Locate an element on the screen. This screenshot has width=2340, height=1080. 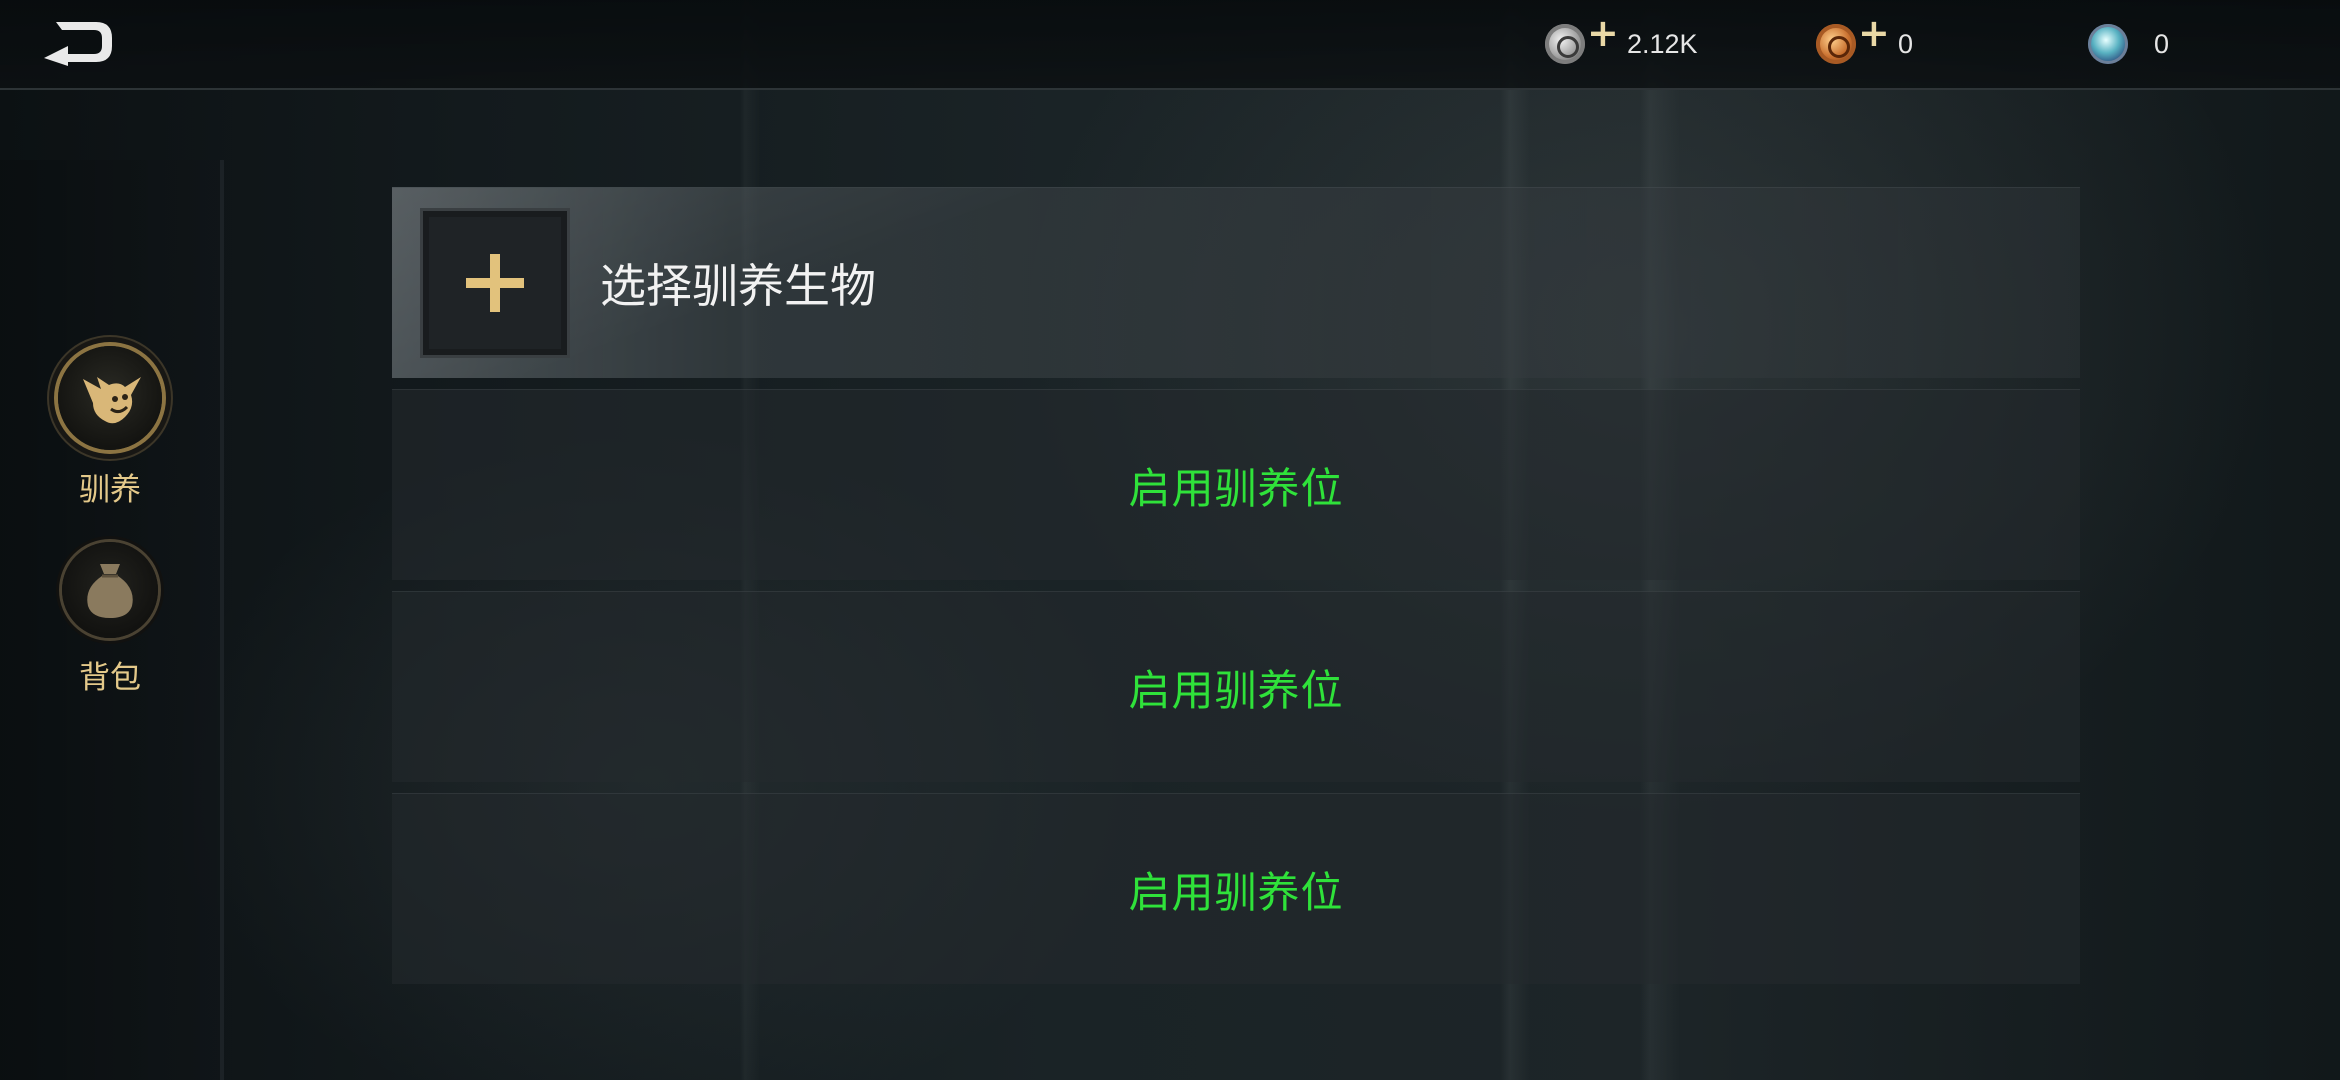
gem-amount: 0 is located at coordinates (2162, 43).